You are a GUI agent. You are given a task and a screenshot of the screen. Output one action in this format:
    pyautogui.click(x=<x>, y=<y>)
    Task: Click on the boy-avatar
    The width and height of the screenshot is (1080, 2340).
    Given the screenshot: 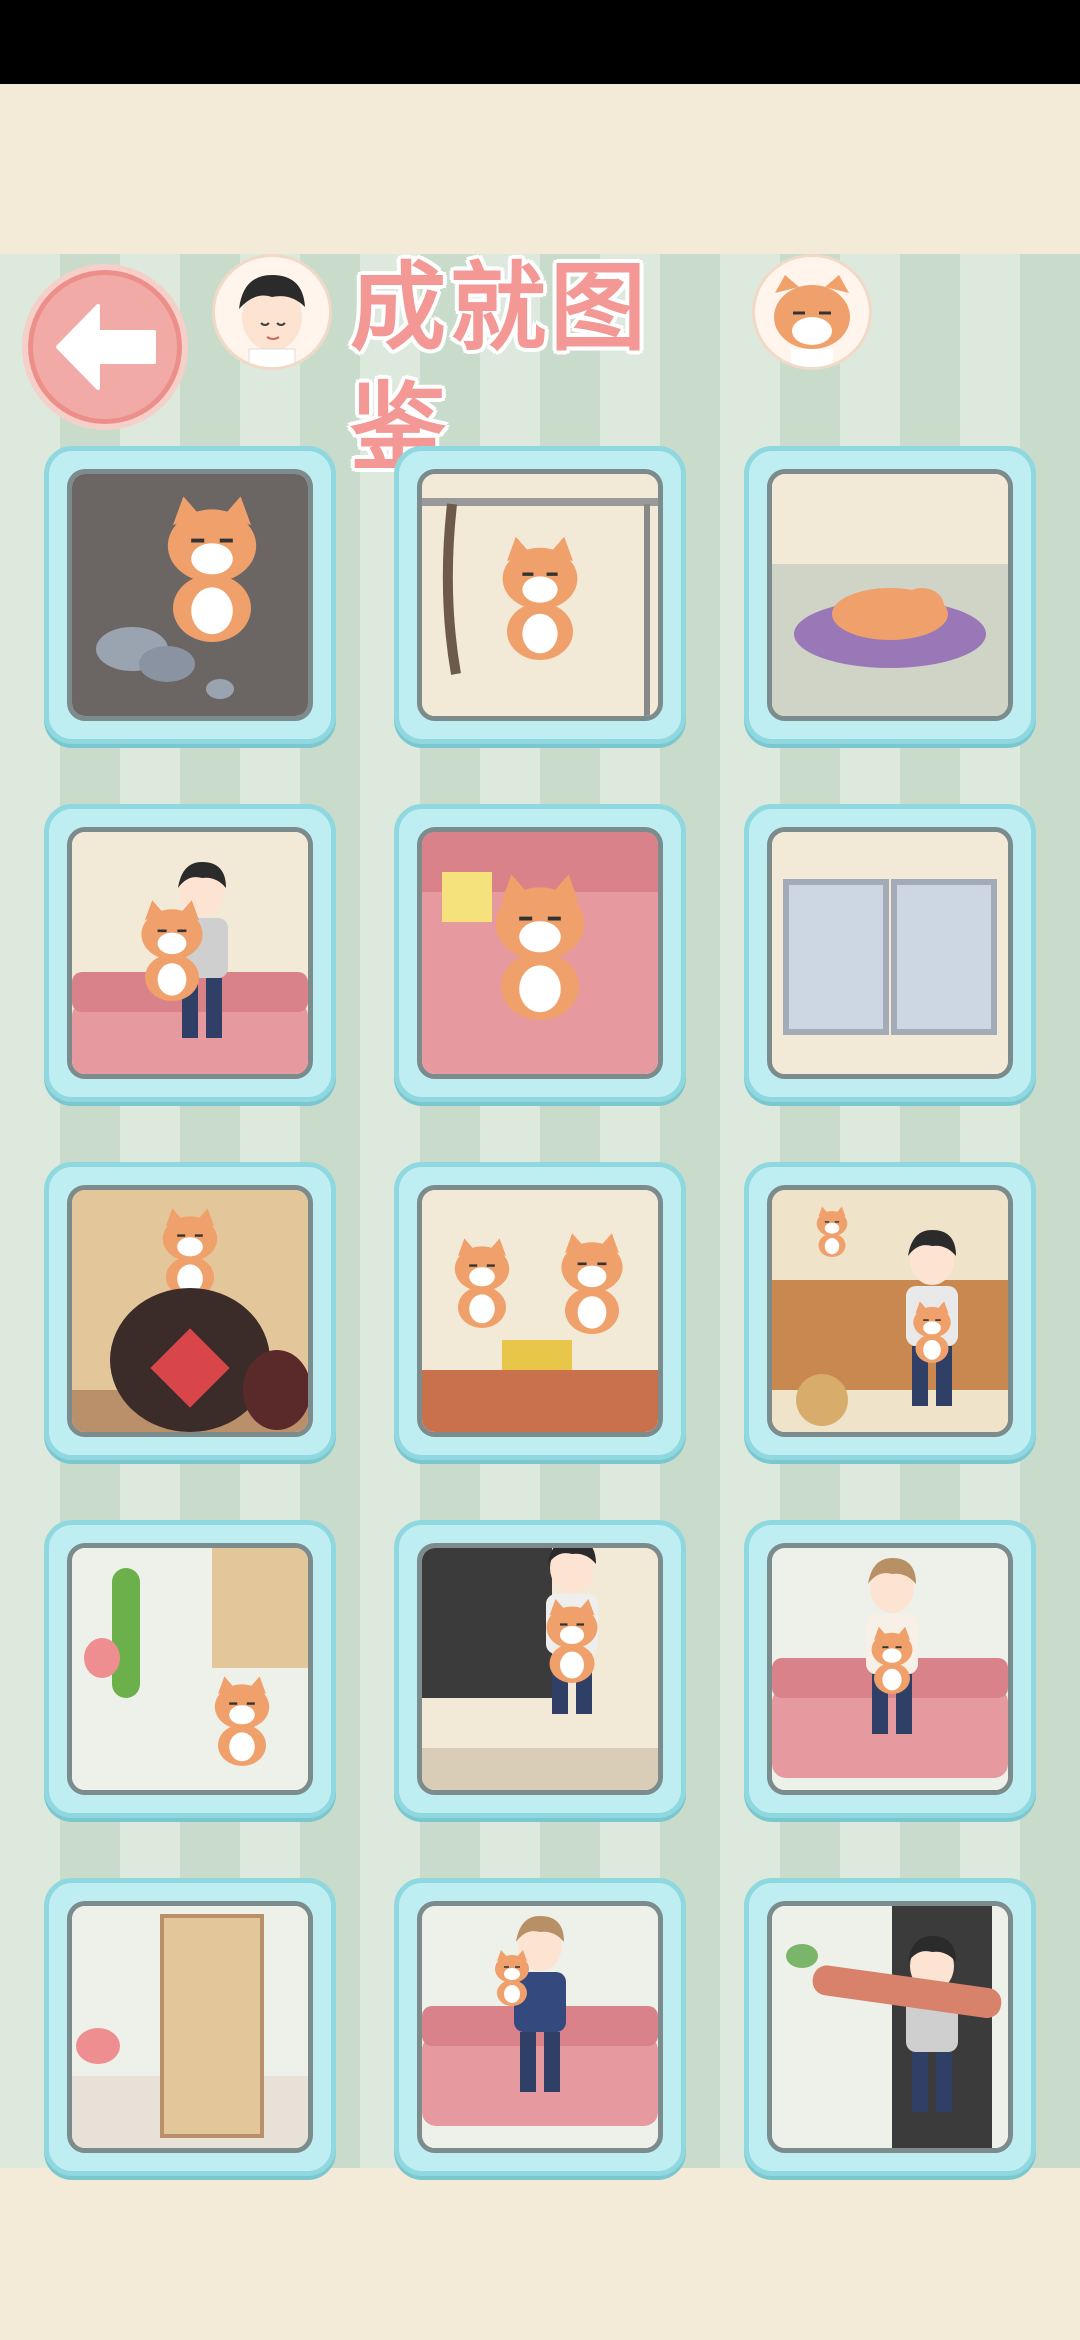 What is the action you would take?
    pyautogui.click(x=272, y=312)
    